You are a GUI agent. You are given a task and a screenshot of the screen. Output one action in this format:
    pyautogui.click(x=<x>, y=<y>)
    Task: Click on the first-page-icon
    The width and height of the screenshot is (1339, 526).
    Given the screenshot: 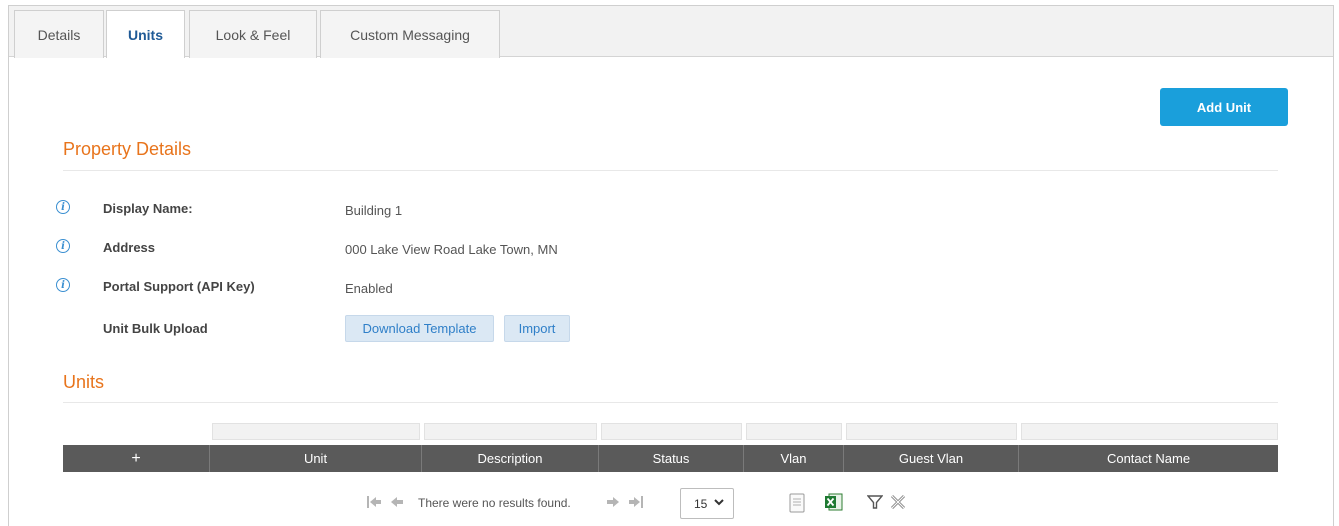 What is the action you would take?
    pyautogui.click(x=374, y=503)
    